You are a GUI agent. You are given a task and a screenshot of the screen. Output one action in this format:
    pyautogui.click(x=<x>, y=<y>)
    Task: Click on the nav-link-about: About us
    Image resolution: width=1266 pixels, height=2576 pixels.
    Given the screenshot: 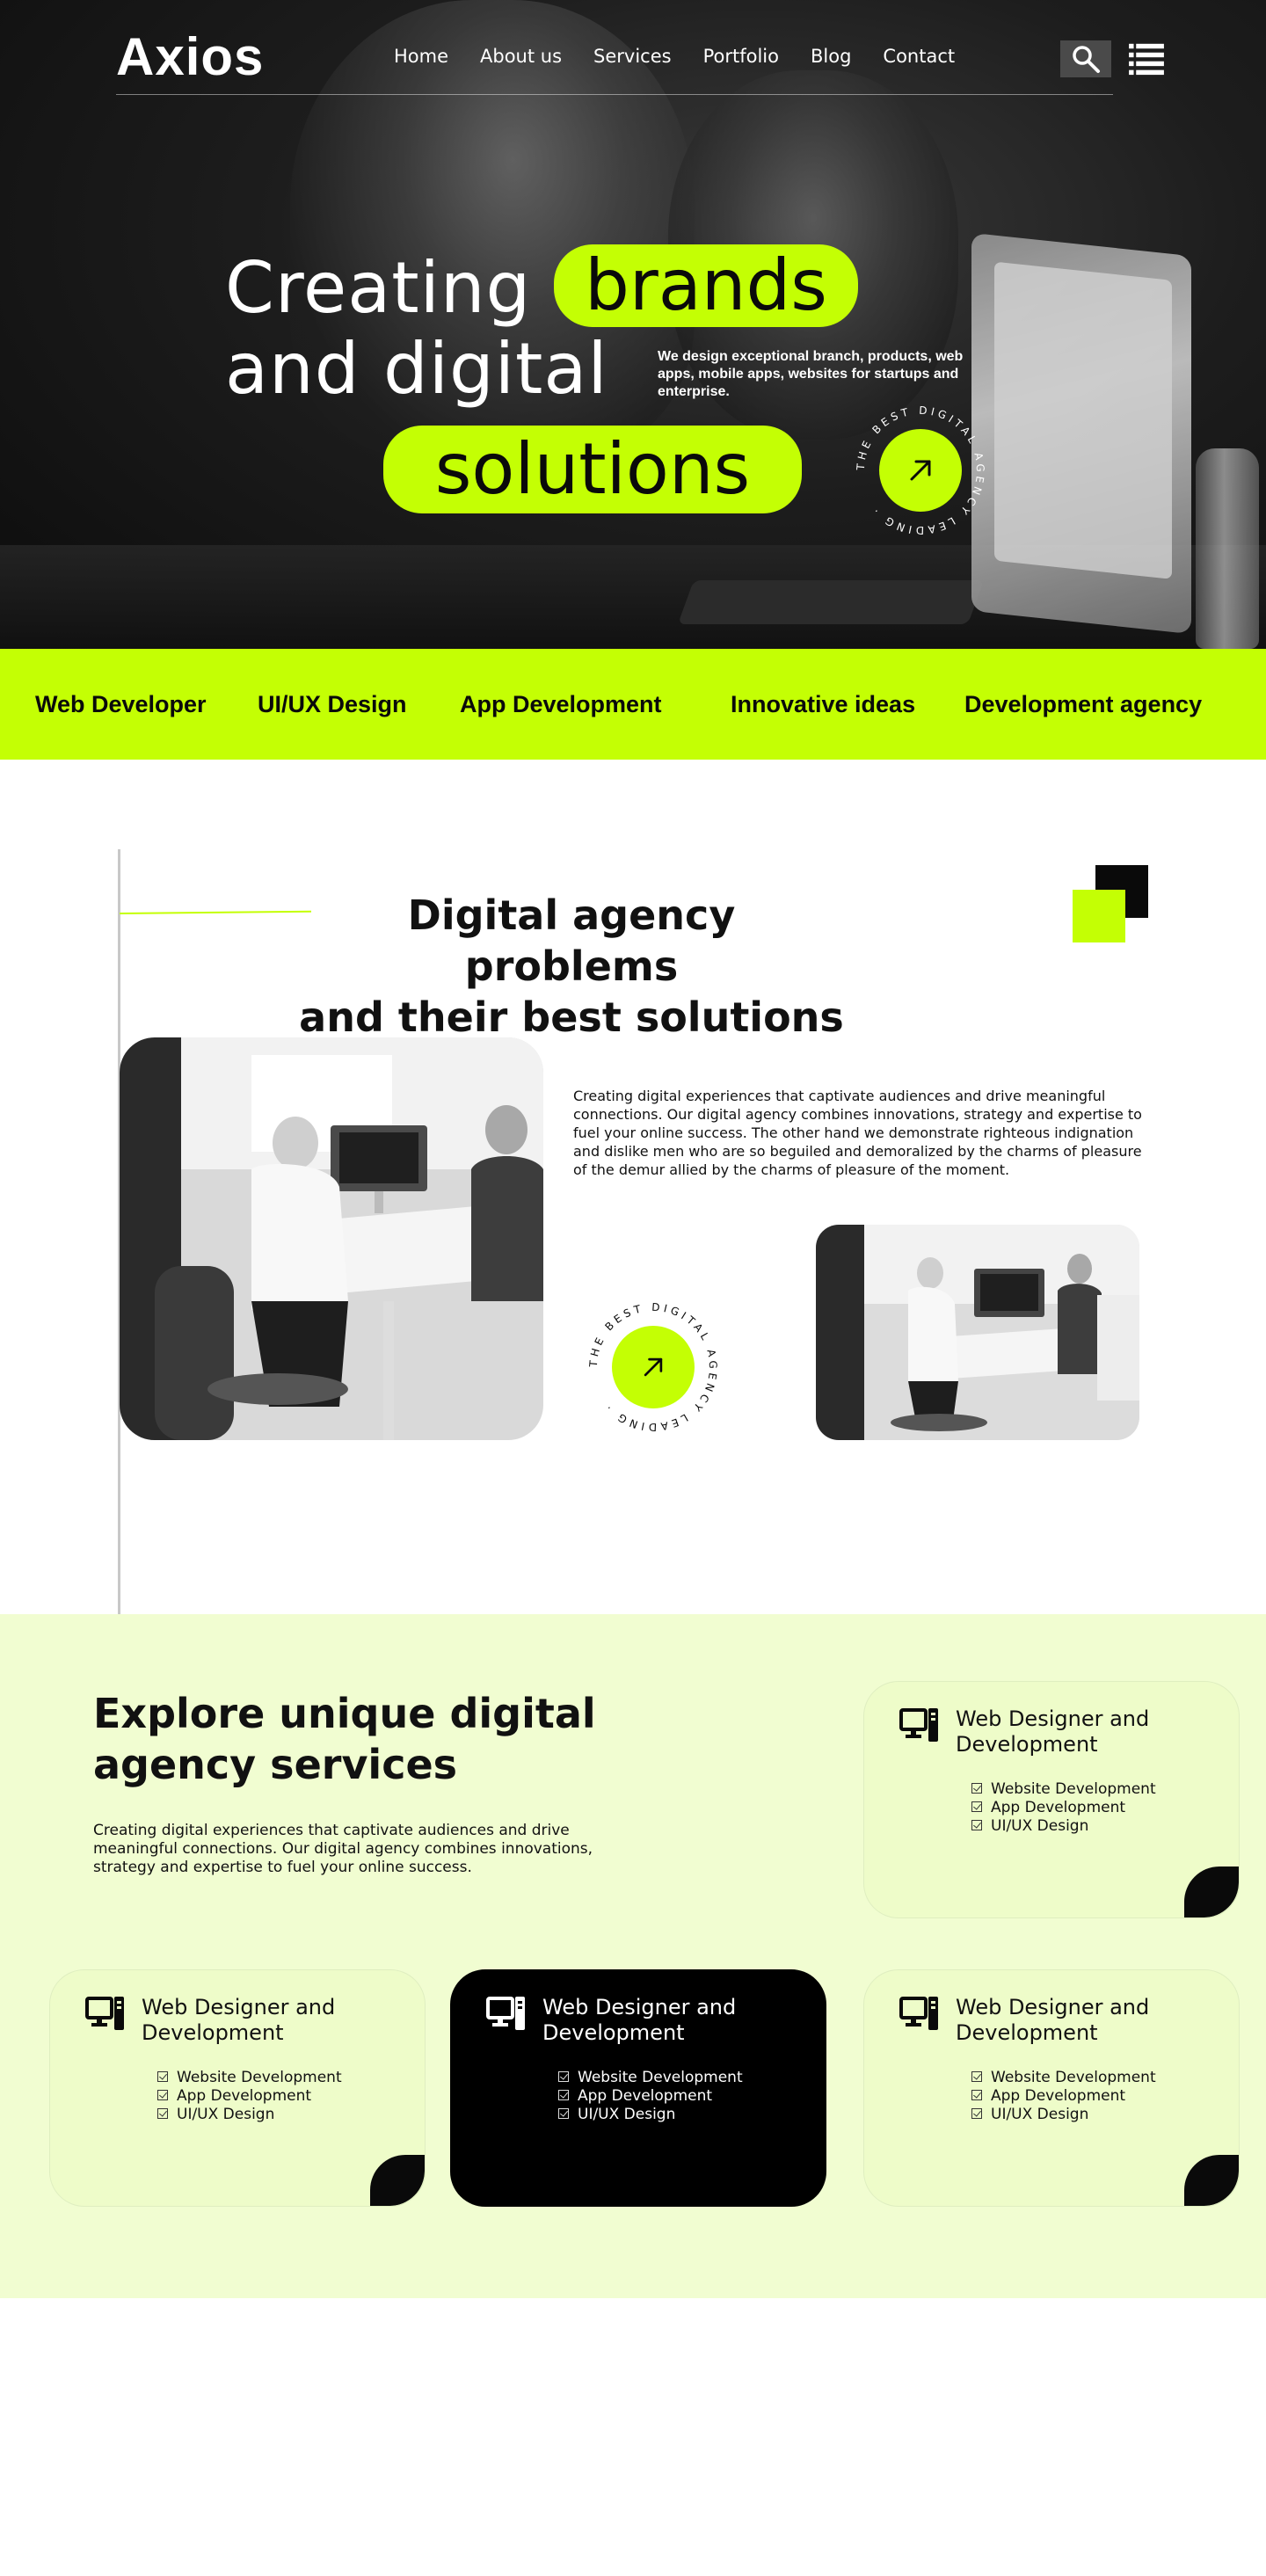 What is the action you would take?
    pyautogui.click(x=521, y=56)
    